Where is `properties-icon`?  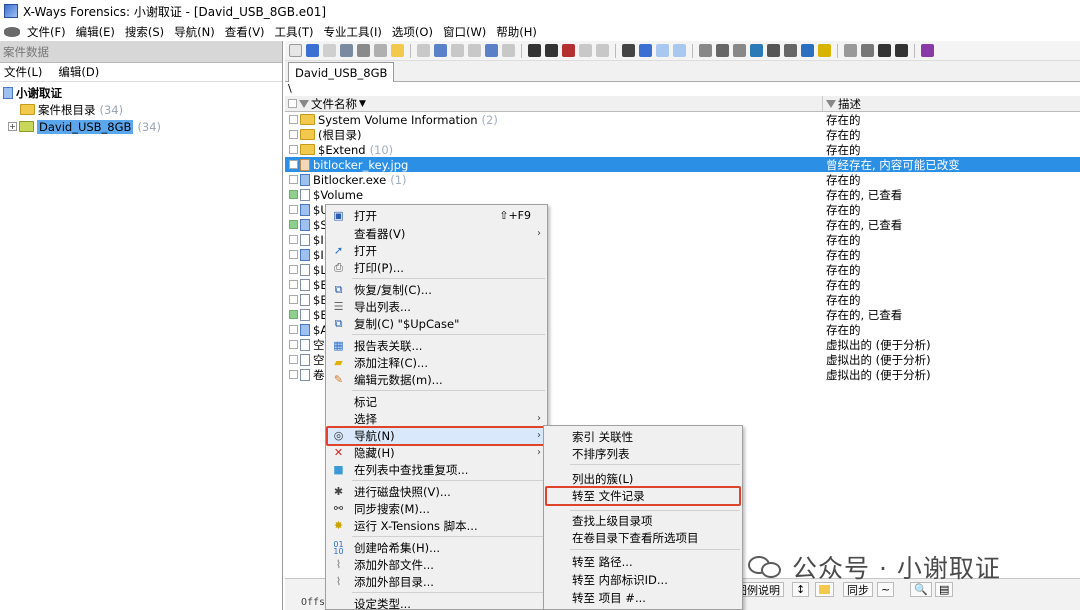
properties-icon is located at coordinates (380, 50).